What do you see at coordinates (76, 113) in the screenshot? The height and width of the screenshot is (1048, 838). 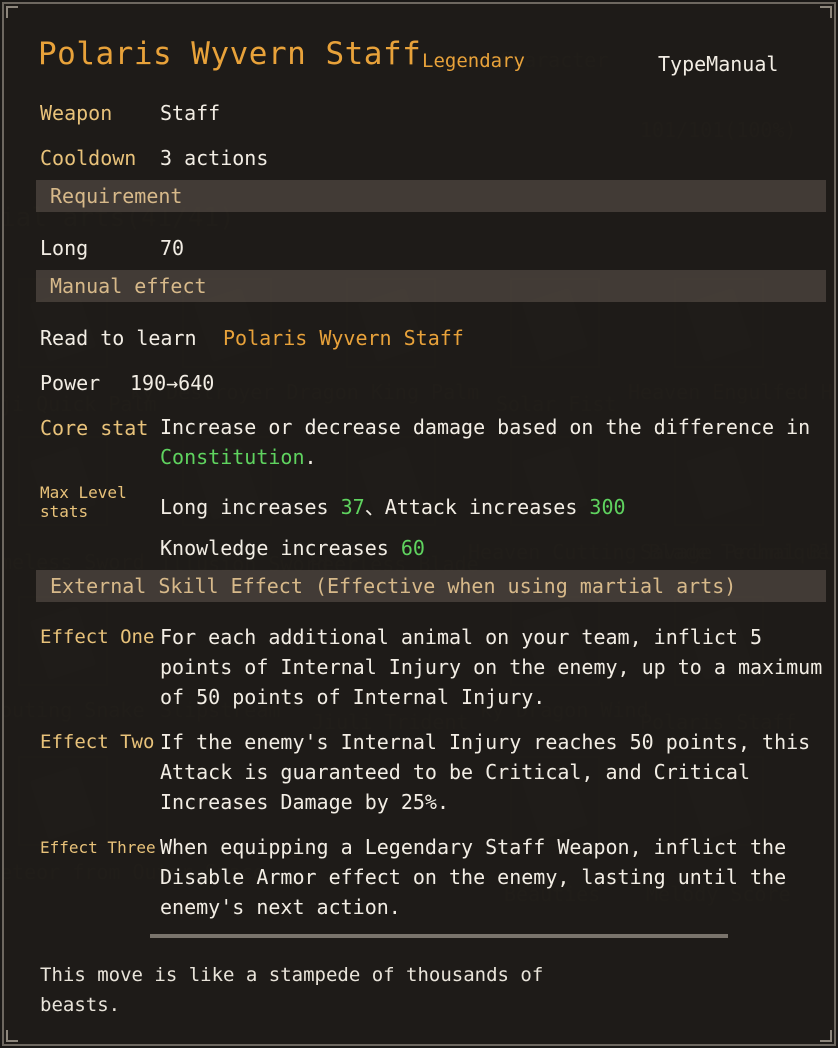 I see `weapon-label: Weapon` at bounding box center [76, 113].